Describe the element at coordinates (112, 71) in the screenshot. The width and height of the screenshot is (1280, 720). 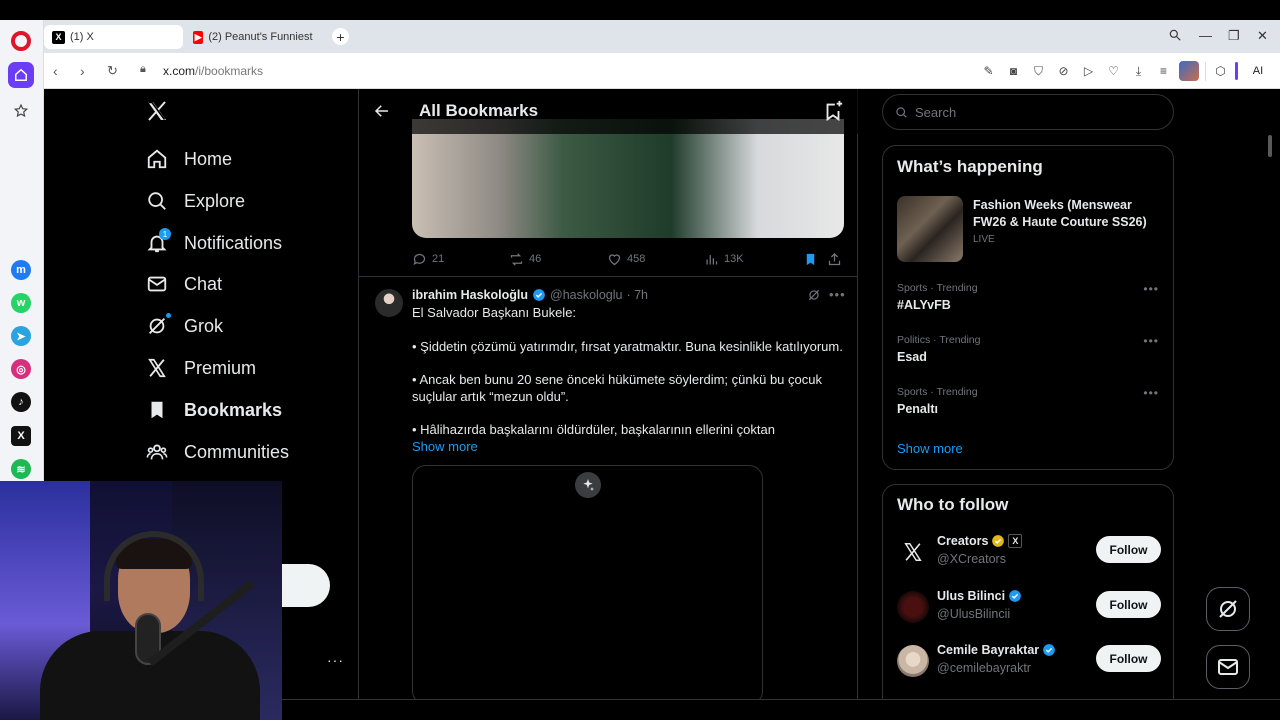
I see `reload-icon: ↻` at that location.